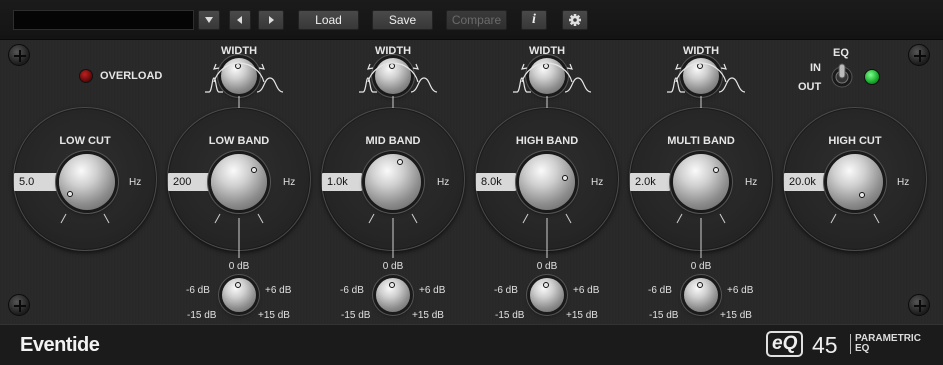 The image size is (943, 365). What do you see at coordinates (402, 20) in the screenshot?
I see `save-button: Save` at bounding box center [402, 20].